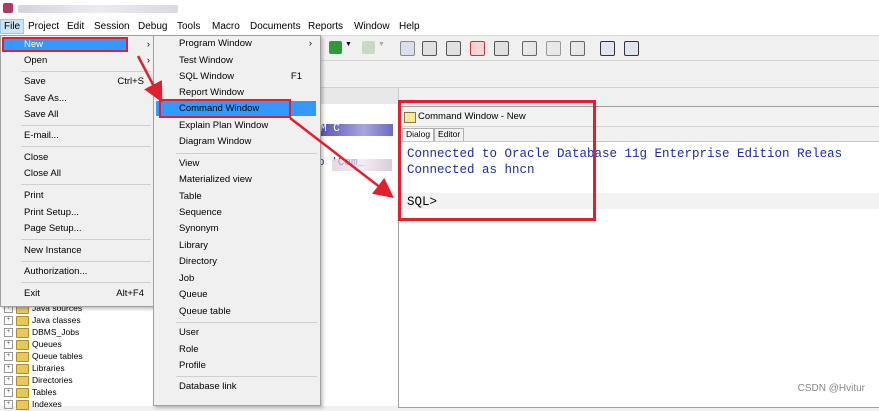 This screenshot has width=879, height=411. What do you see at coordinates (265, 127) in the screenshot?
I see `annotation-arrows` at bounding box center [265, 127].